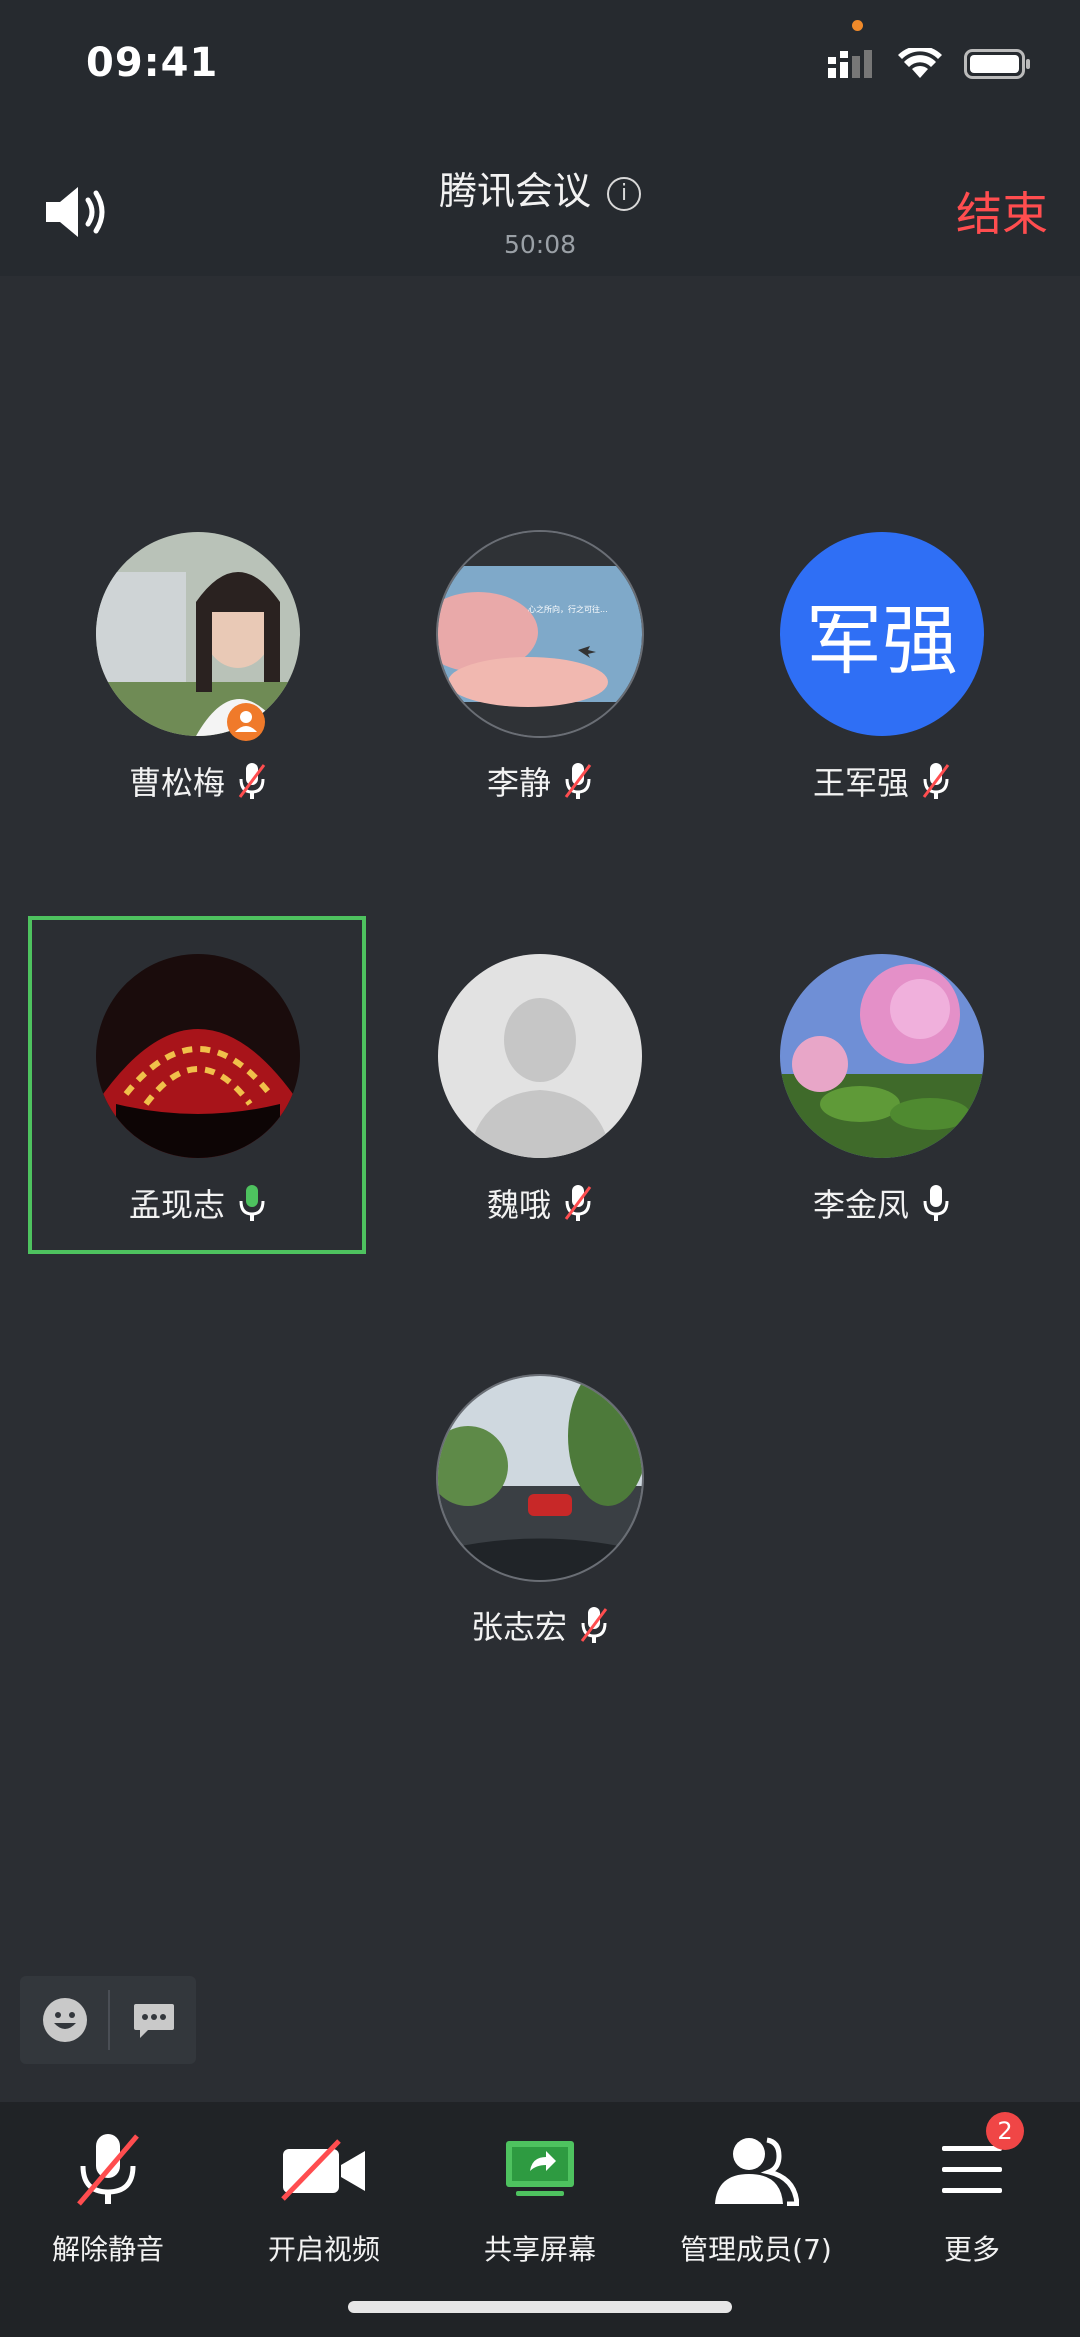 The image size is (1080, 2337). What do you see at coordinates (518, 1205) in the screenshot?
I see `participant-name: 魏哦` at bounding box center [518, 1205].